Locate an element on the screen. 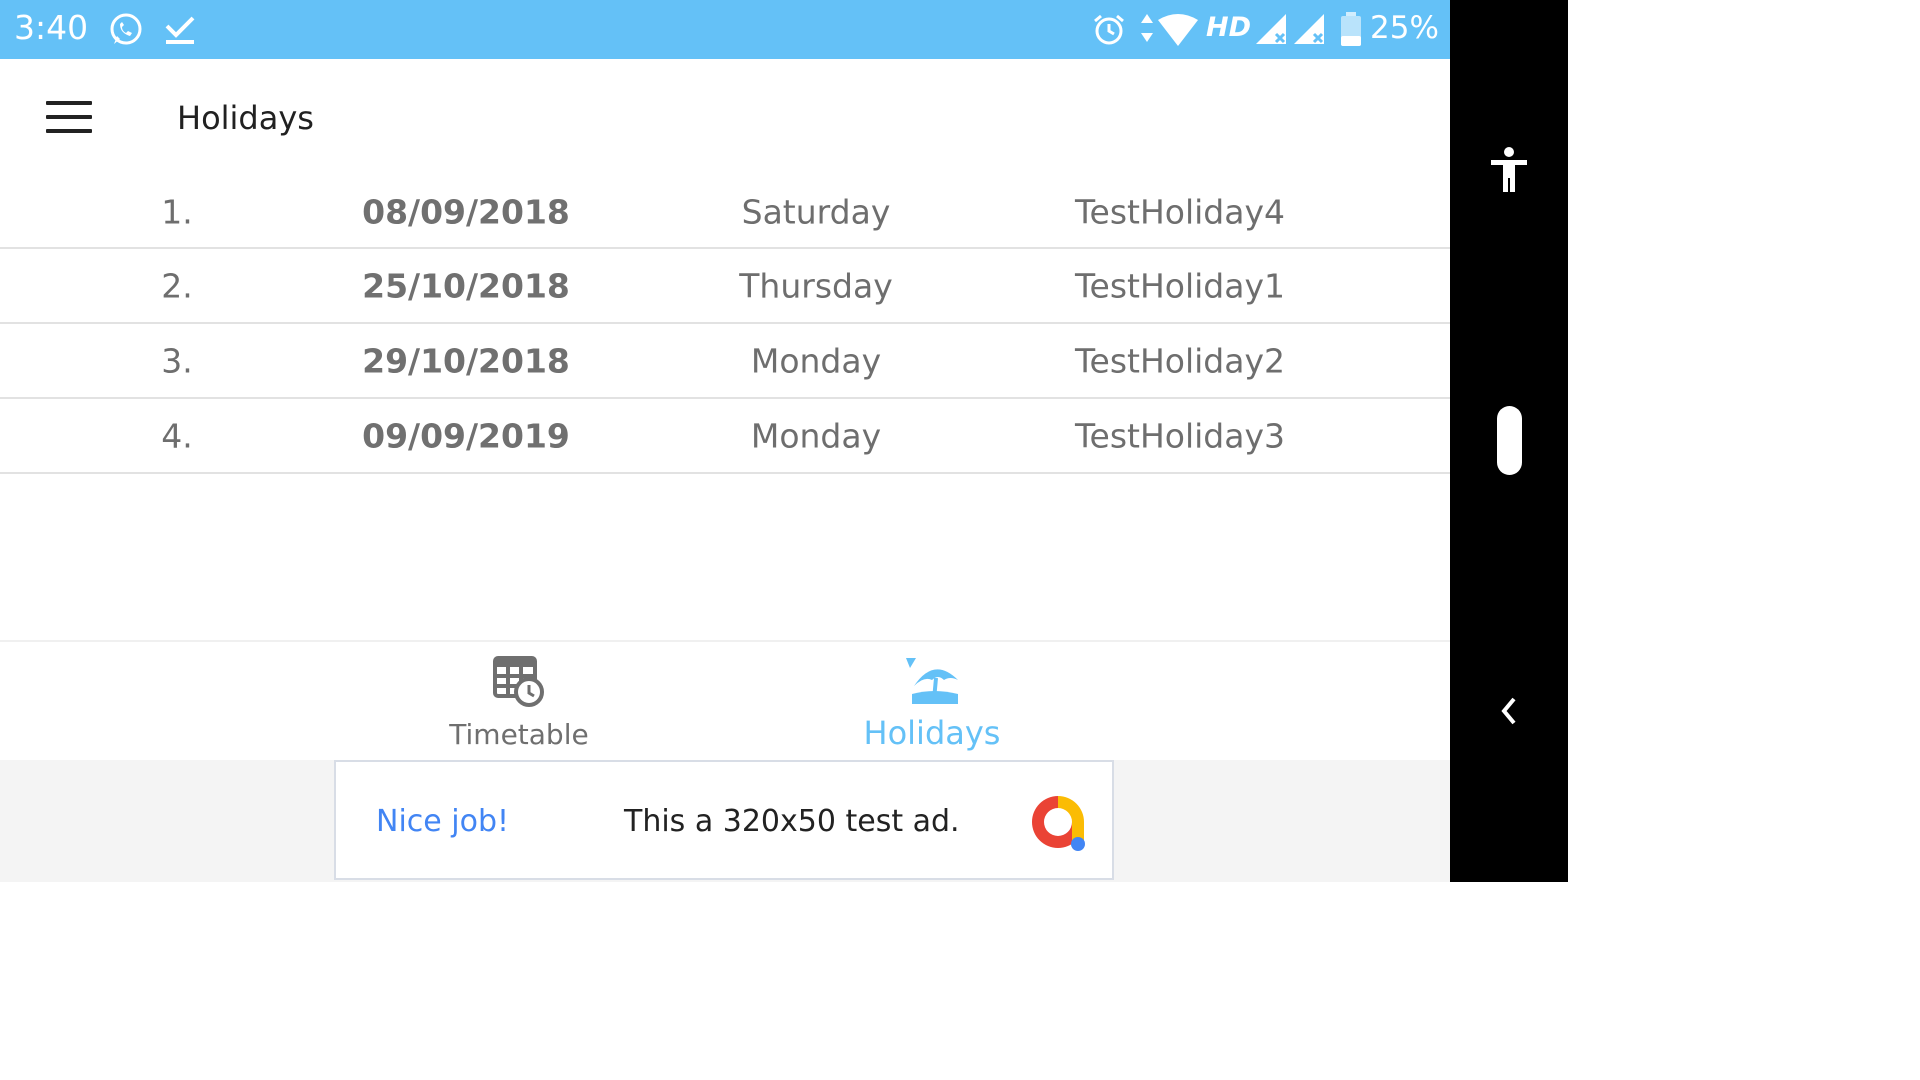 The width and height of the screenshot is (1920, 1080). nav-item-timetable: Timetable is located at coordinates (519, 702).